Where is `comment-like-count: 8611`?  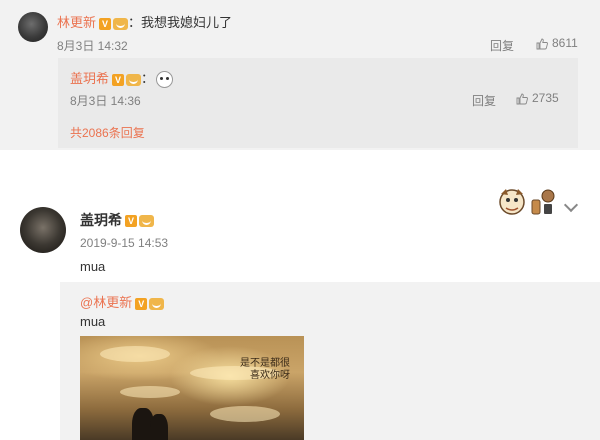 comment-like-count: 8611 is located at coordinates (565, 43).